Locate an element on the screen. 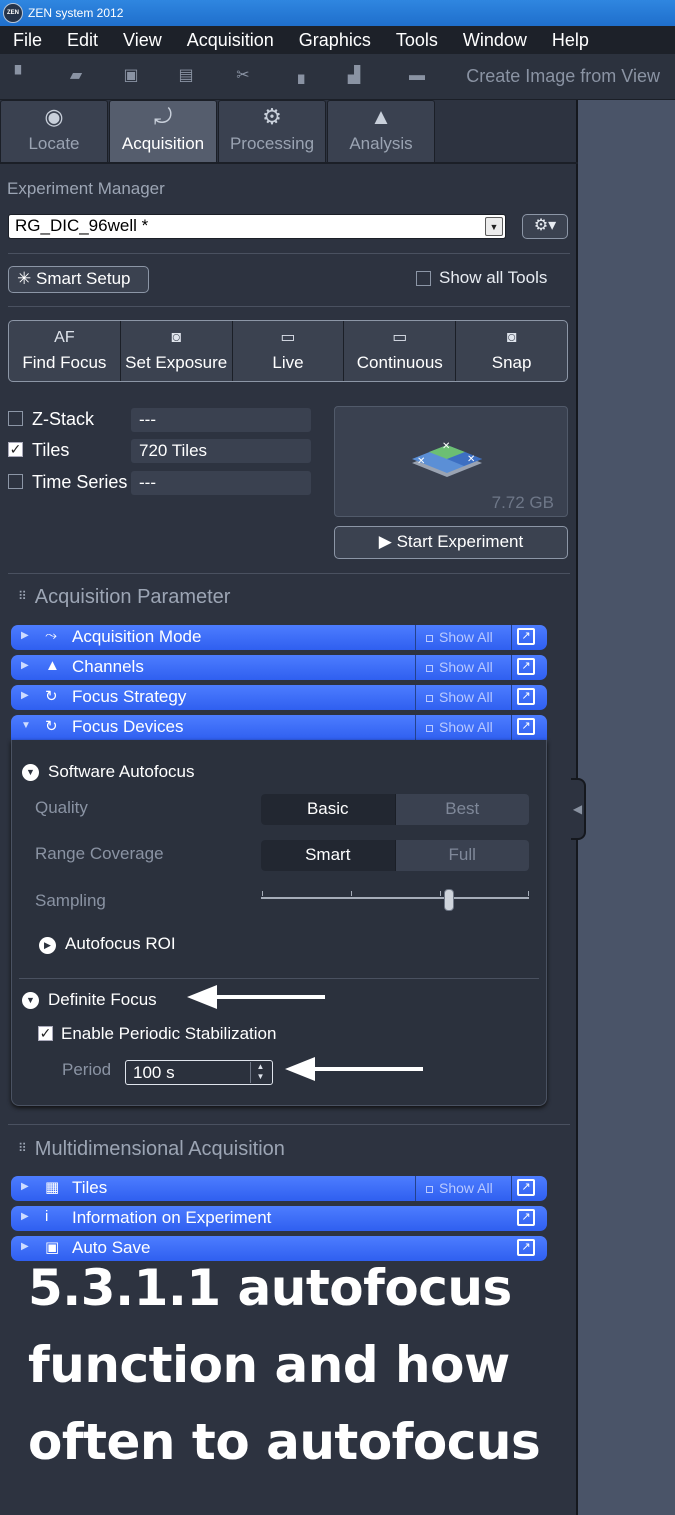 This screenshot has width=675, height=1515. camera-icon: ◙ is located at coordinates (511, 337).